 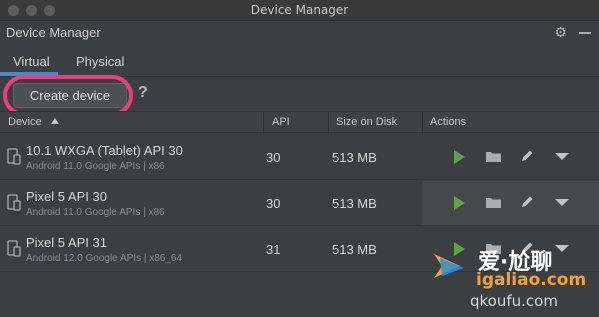 What do you see at coordinates (531, 280) in the screenshot?
I see `watermark-domain: igaliao.com` at bounding box center [531, 280].